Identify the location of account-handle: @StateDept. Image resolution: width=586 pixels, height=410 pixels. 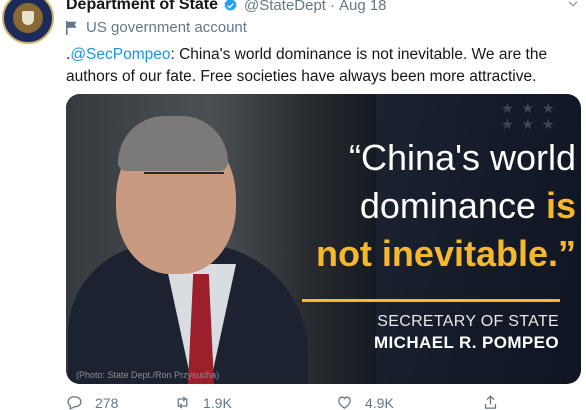
(285, 7).